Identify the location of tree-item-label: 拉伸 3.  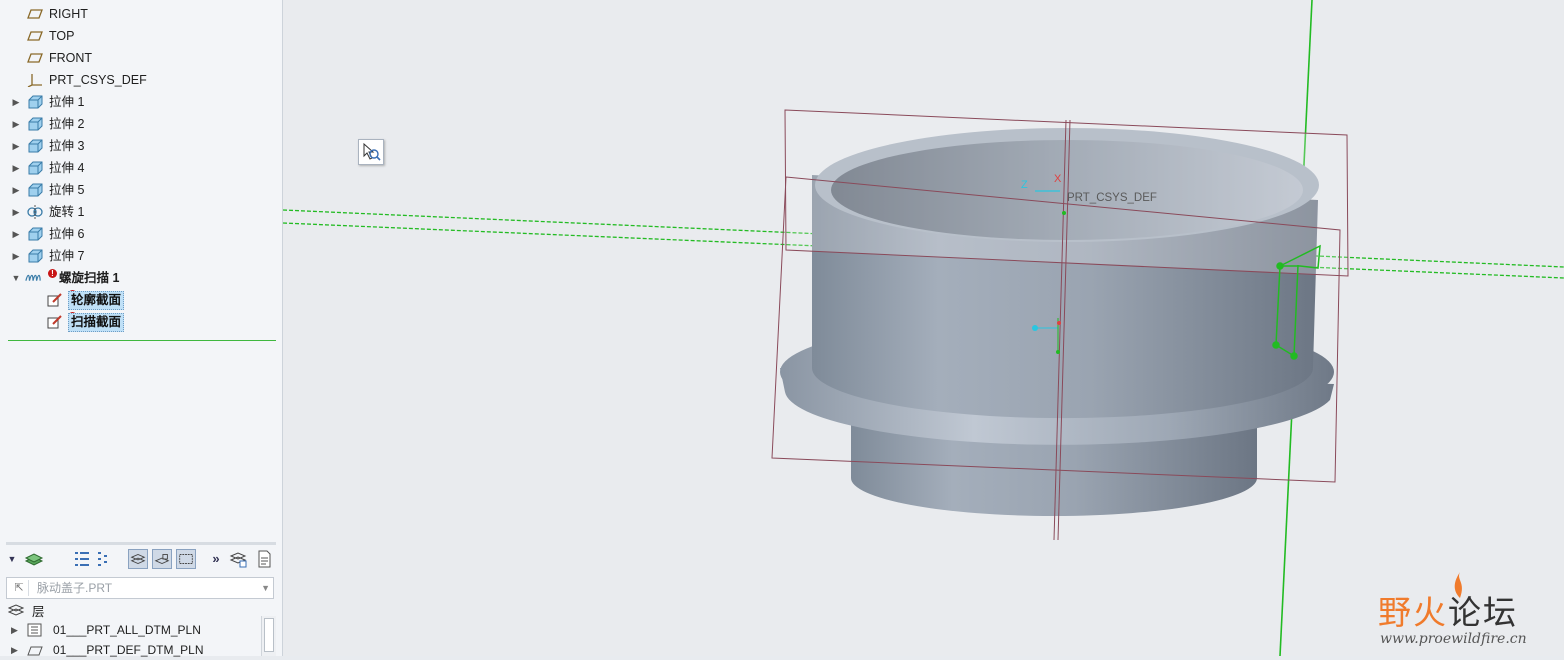
(67, 146).